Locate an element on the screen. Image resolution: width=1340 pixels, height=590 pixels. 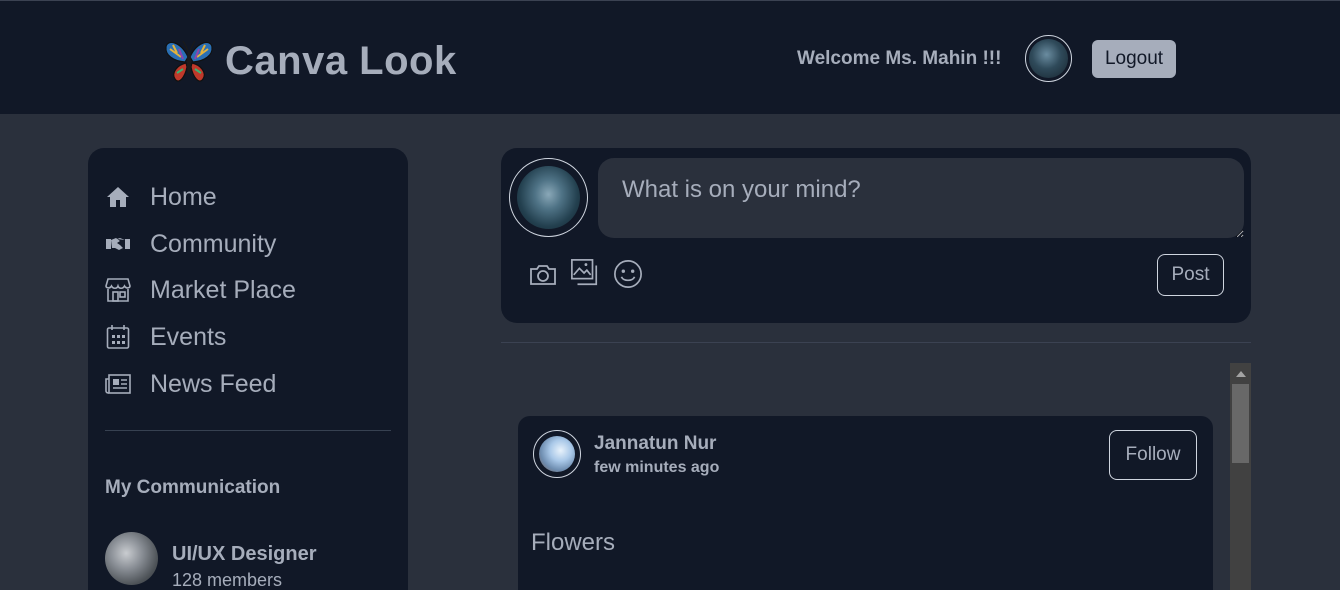
sidebar-item-community: Community is located at coordinates (190, 244).